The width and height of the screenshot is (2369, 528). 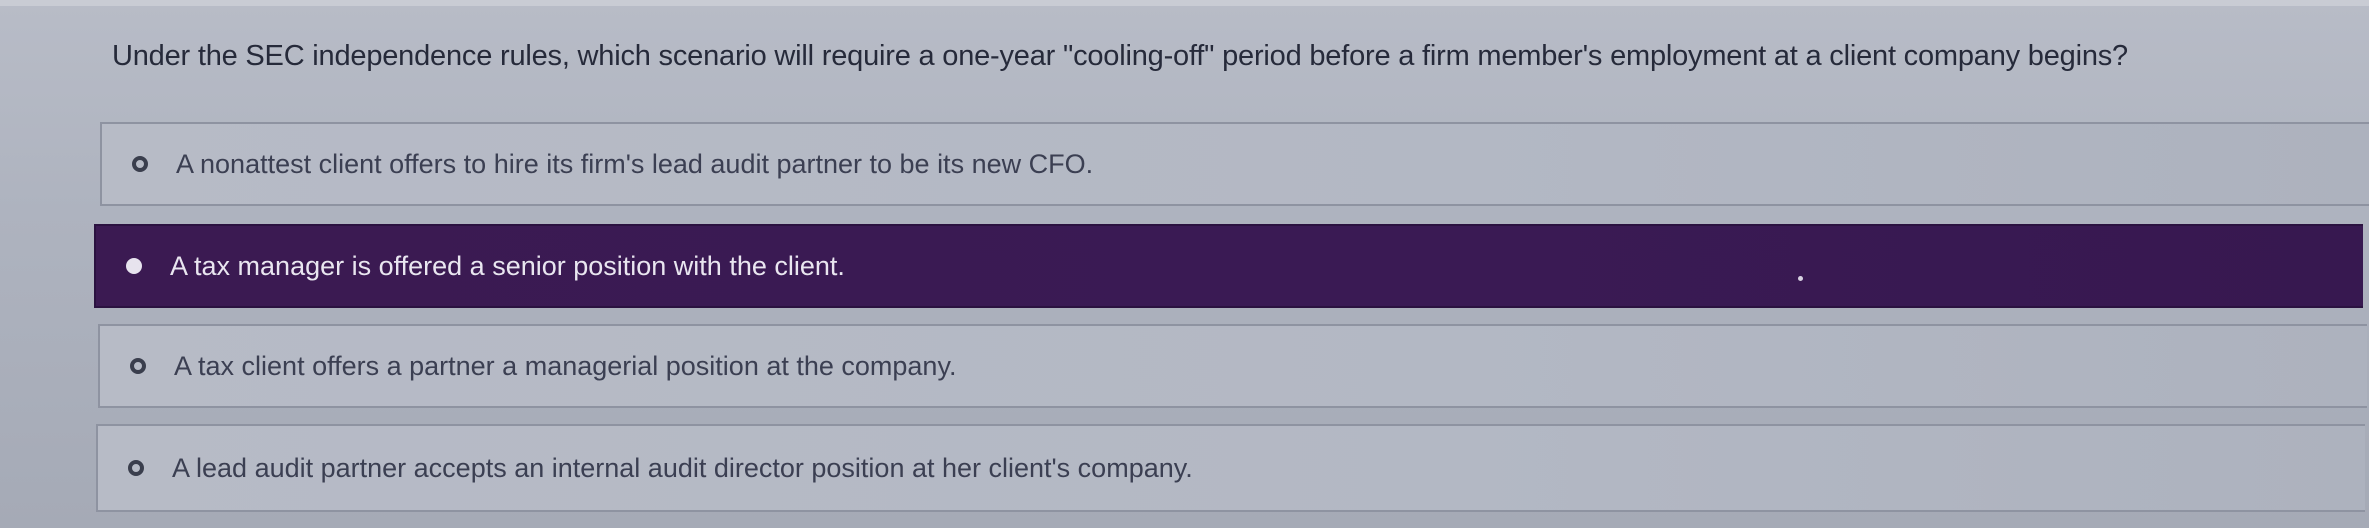 What do you see at coordinates (134, 266) in the screenshot?
I see `radio-button-selected-icon` at bounding box center [134, 266].